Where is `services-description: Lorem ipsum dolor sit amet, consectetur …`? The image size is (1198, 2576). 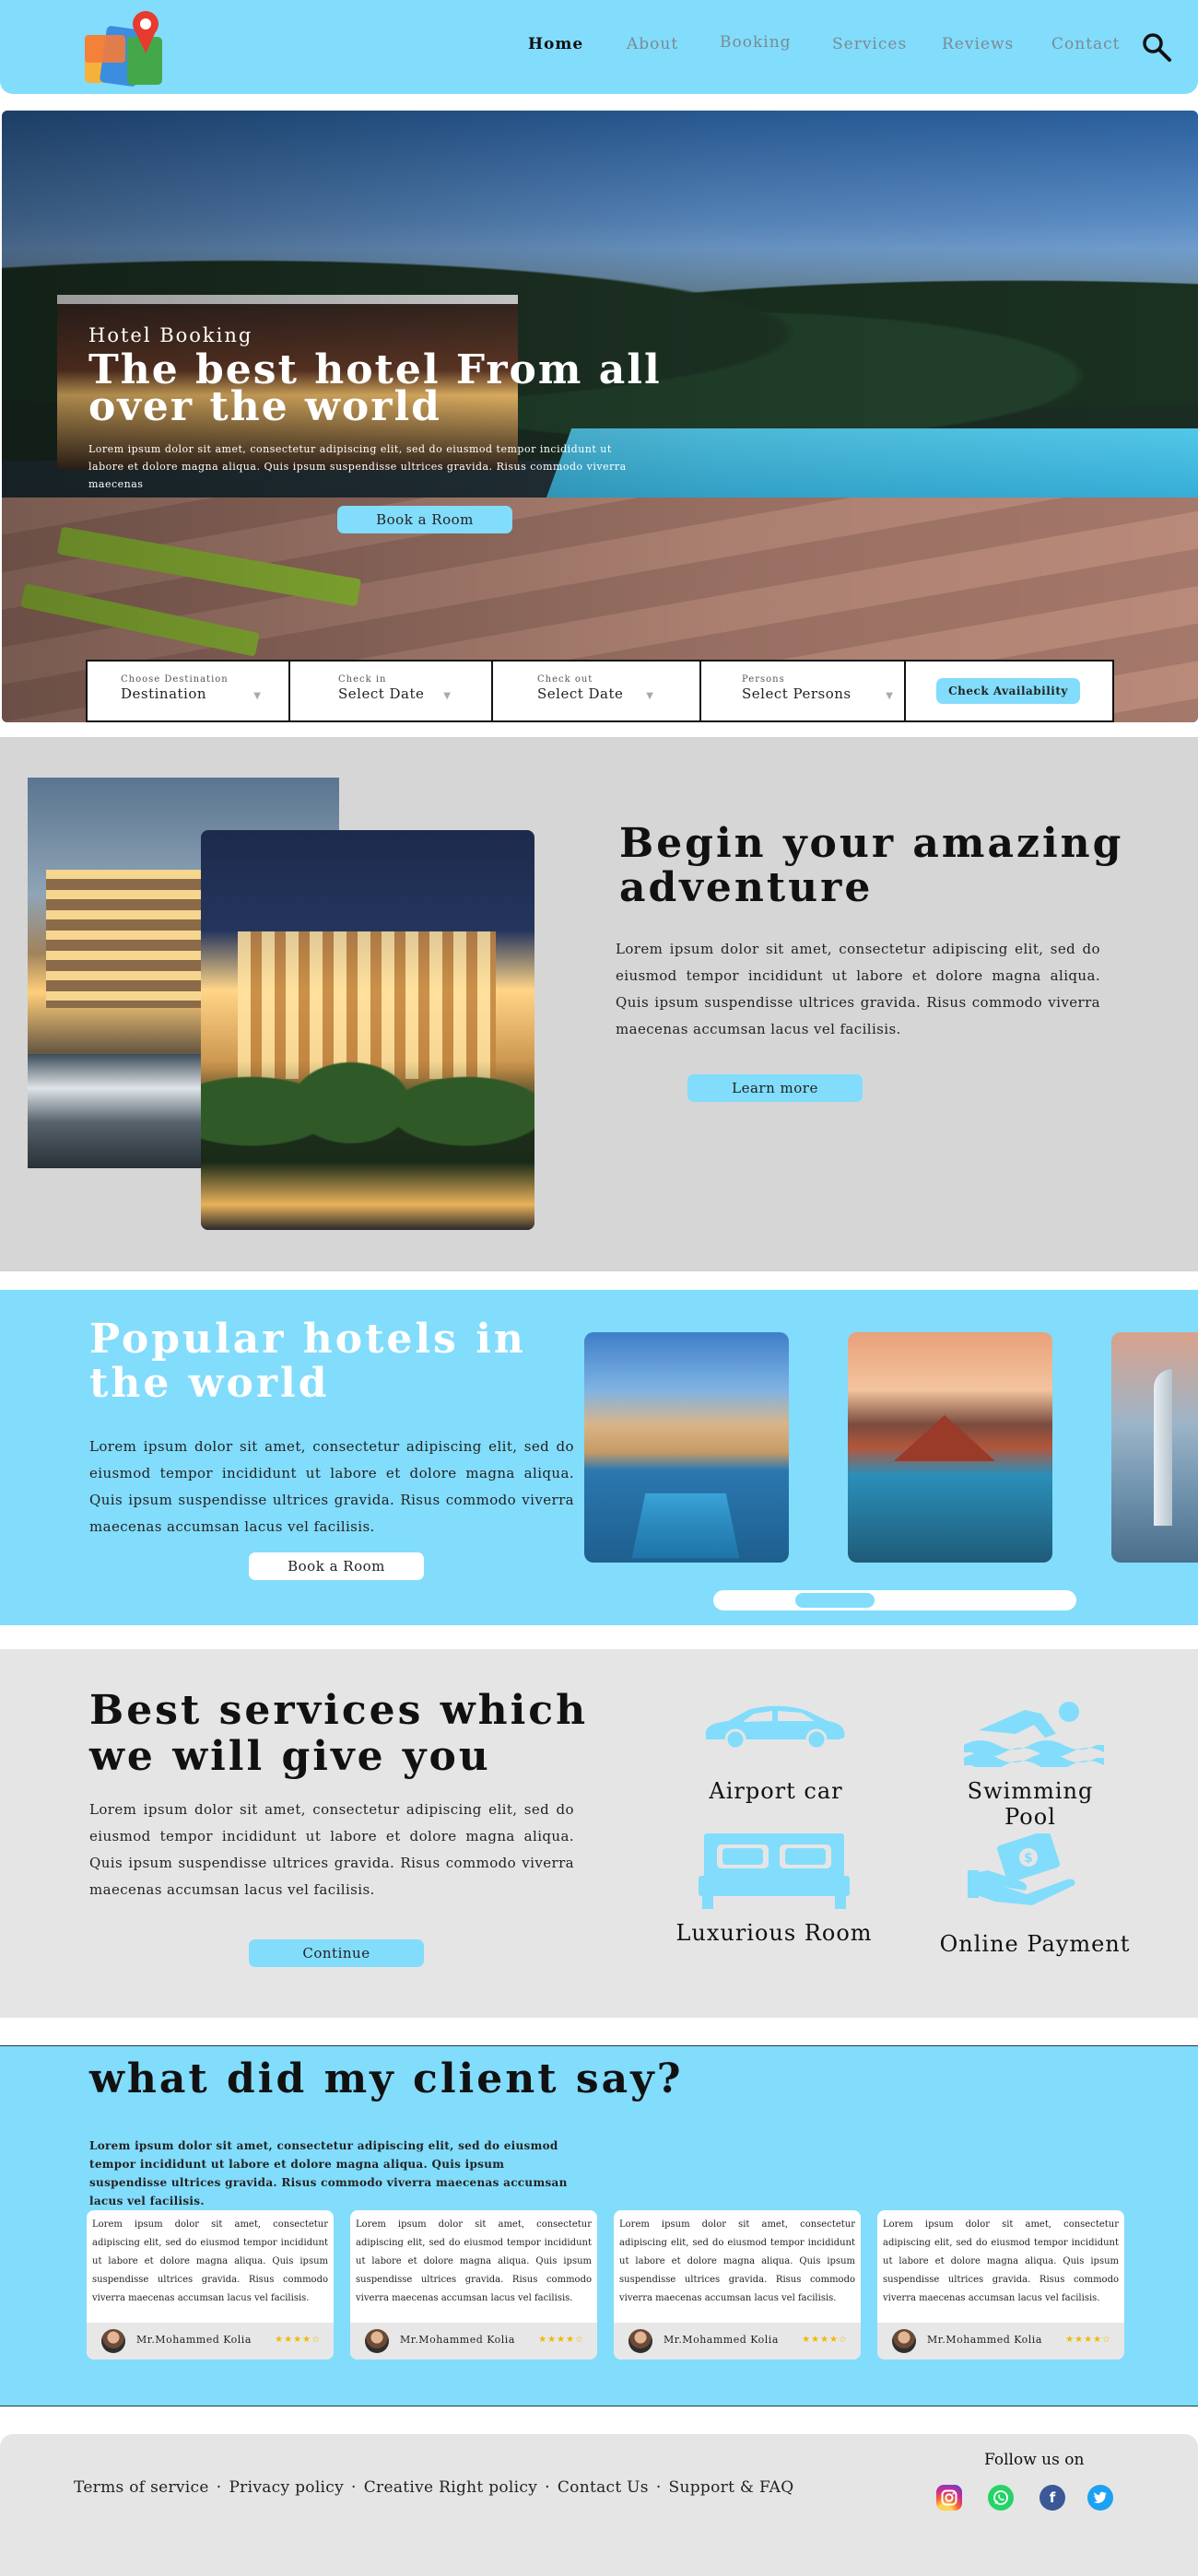 services-description: Lorem ipsum dolor sit amet, consectetur … is located at coordinates (332, 1849).